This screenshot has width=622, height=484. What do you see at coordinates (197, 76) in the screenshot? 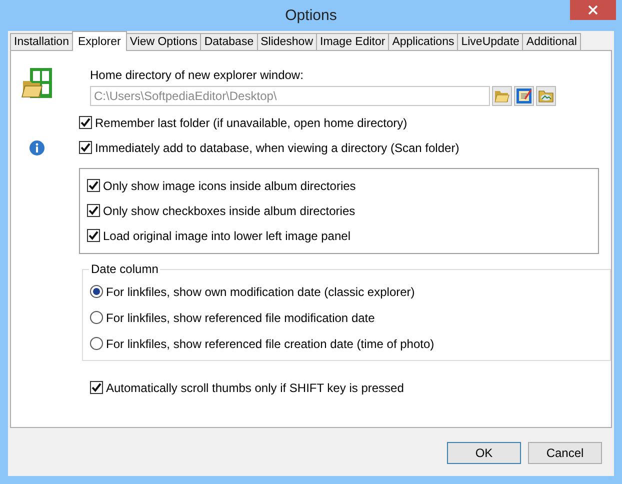
I see `home-directory-label: Home directory of new explorer window:` at bounding box center [197, 76].